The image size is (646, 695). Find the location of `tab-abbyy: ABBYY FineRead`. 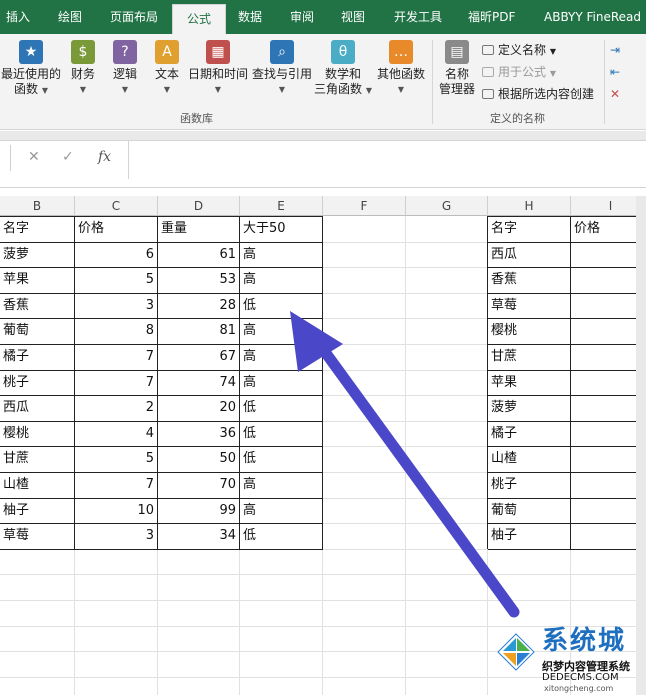

tab-abbyy: ABBYY FineRead is located at coordinates (592, 17).